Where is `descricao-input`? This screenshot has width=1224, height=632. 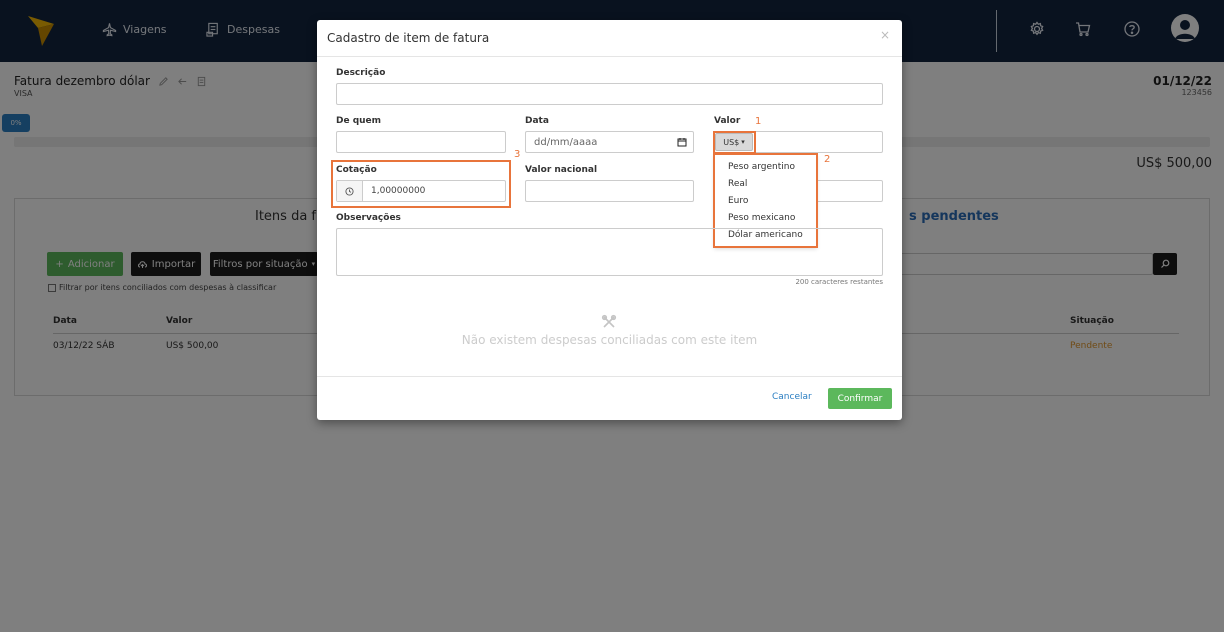 descricao-input is located at coordinates (609, 94).